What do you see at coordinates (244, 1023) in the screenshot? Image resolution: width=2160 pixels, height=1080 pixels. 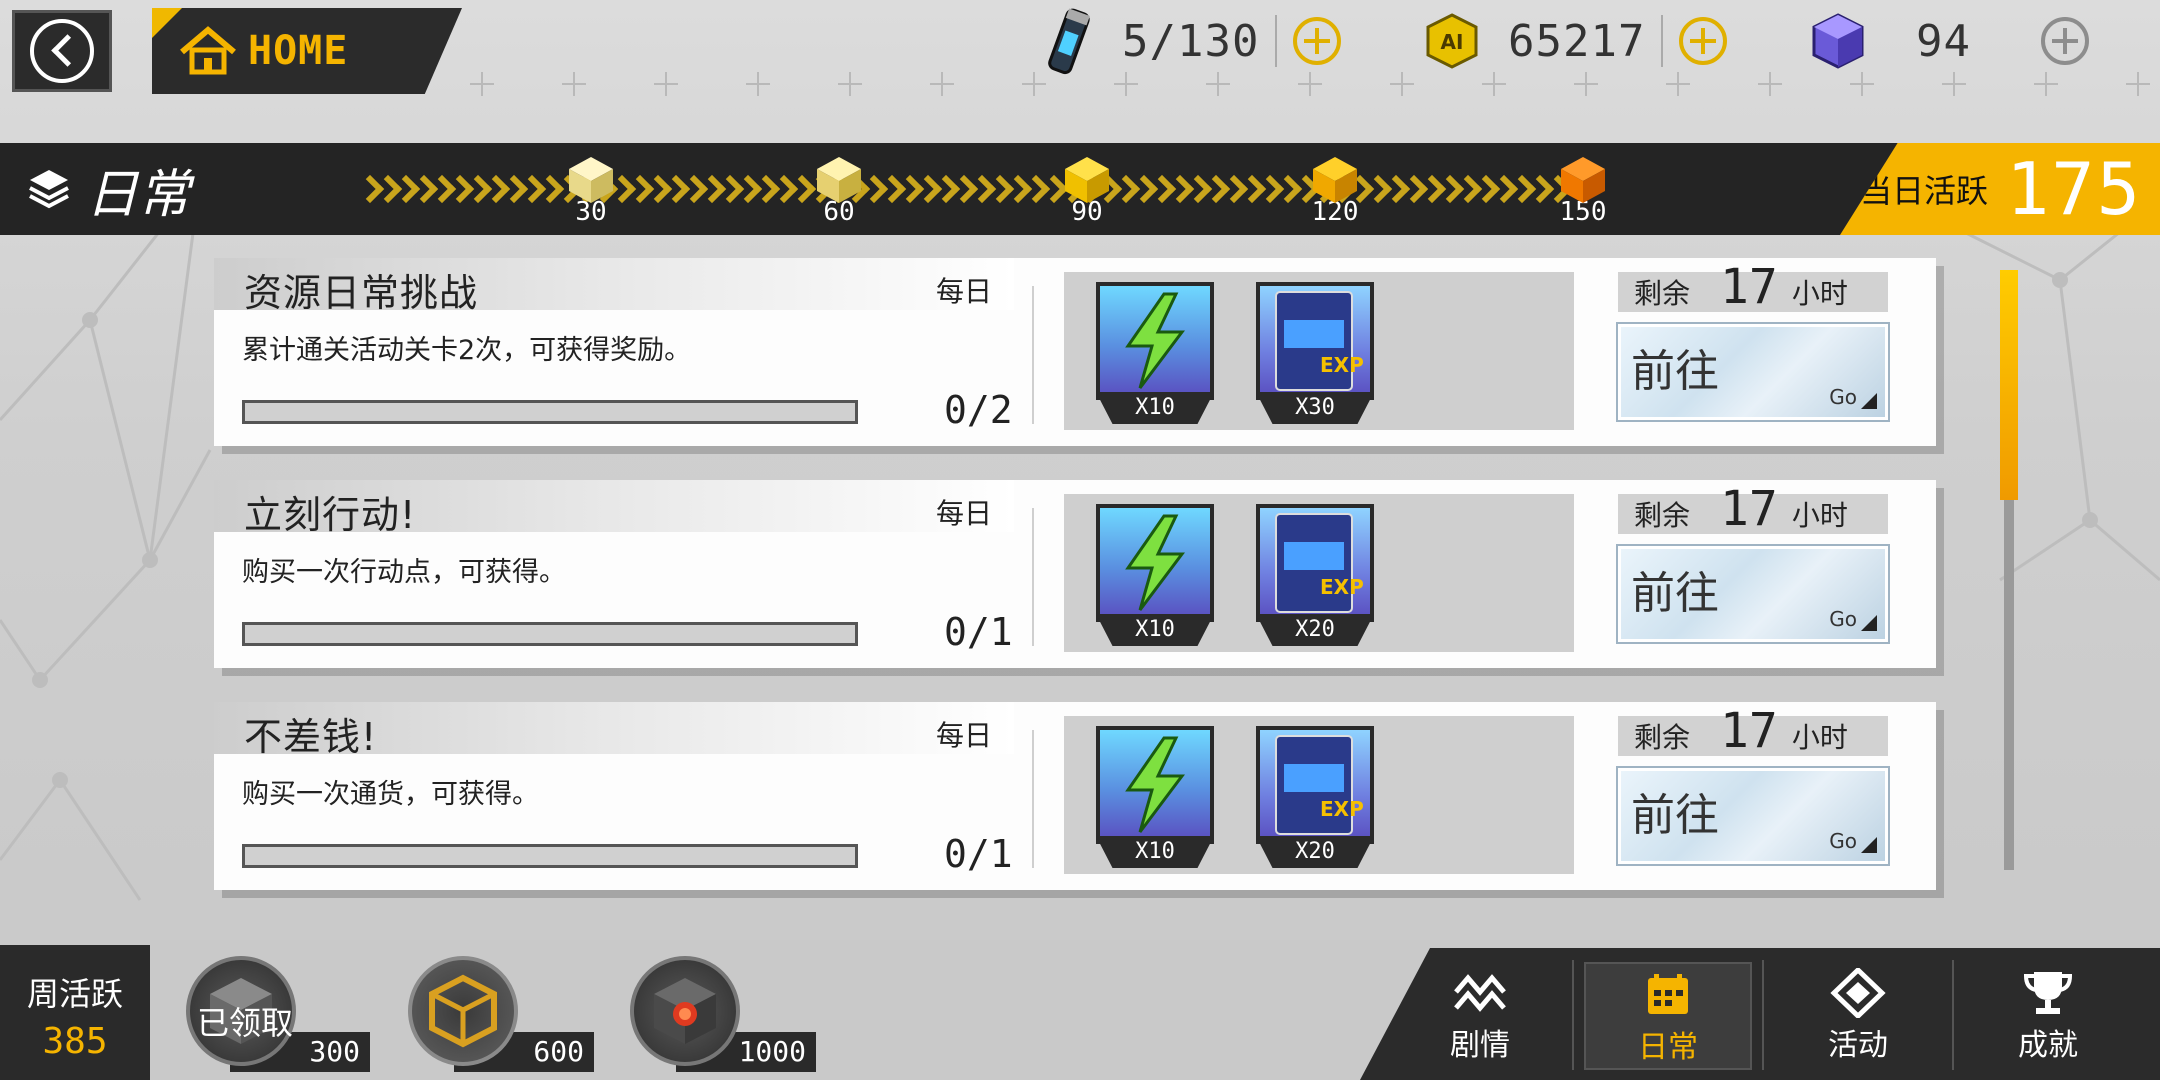 I see `claimed-label: 已领取` at bounding box center [244, 1023].